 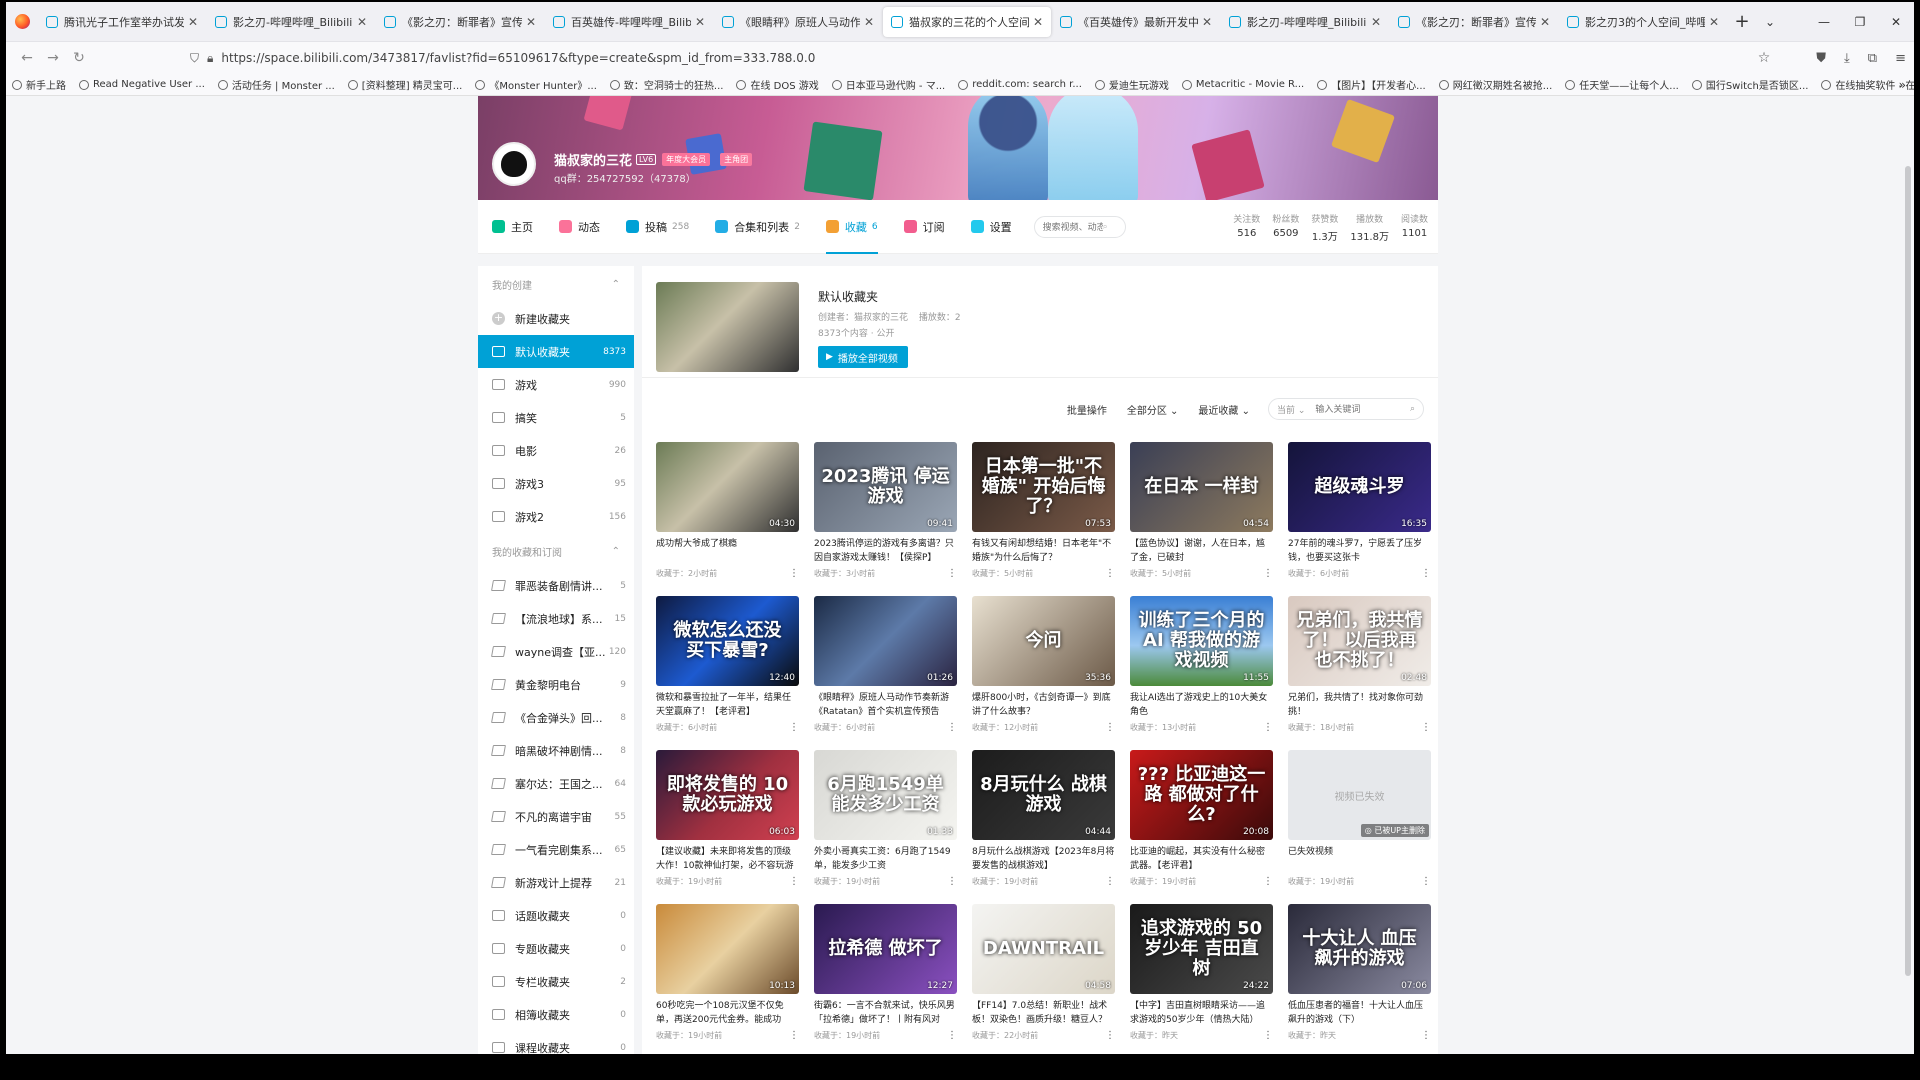 What do you see at coordinates (194, 58) in the screenshot?
I see `shield-icon: ⛉` at bounding box center [194, 58].